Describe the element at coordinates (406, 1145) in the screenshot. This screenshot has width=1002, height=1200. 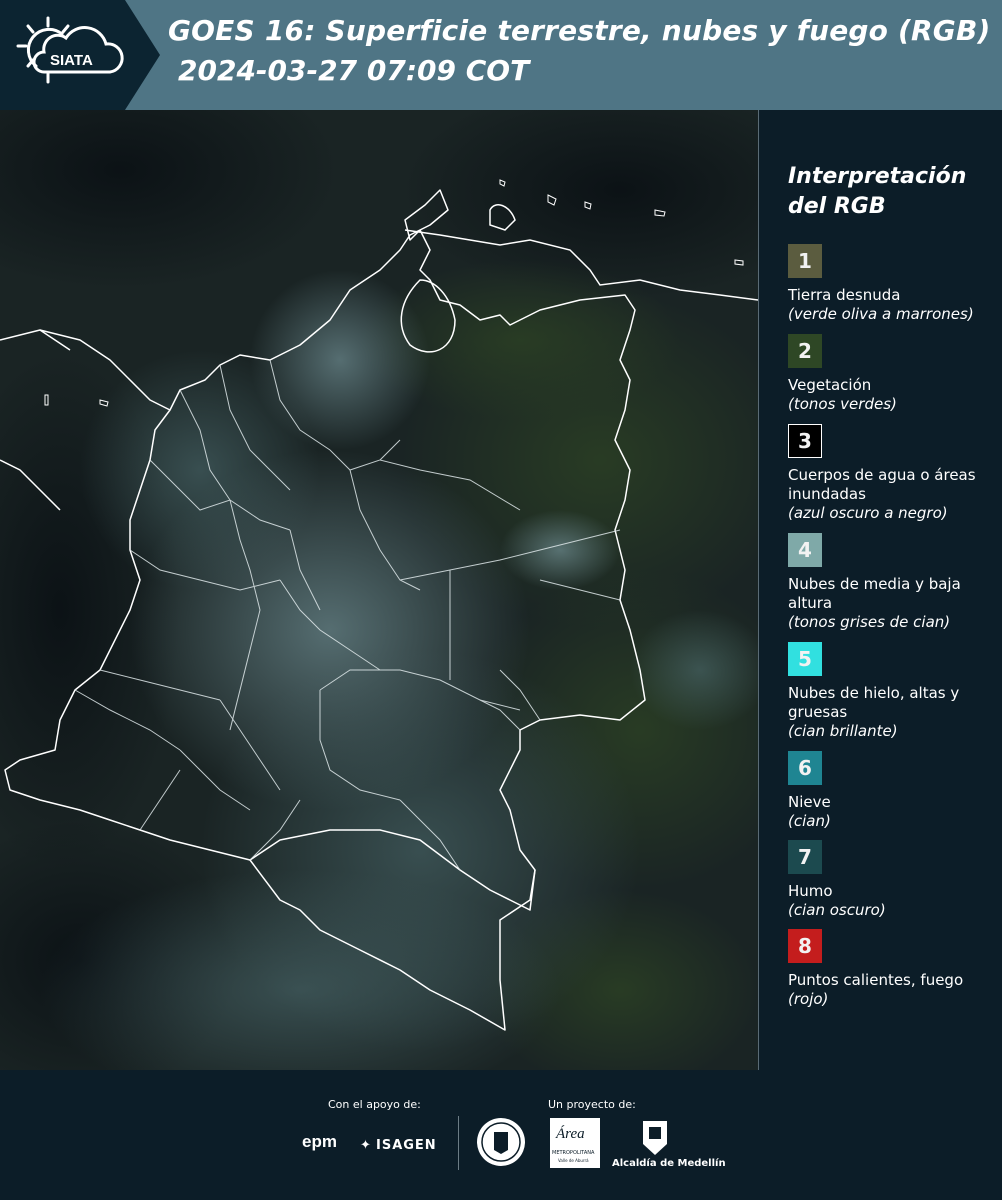
I see `isagen-text: ISAGEN` at that location.